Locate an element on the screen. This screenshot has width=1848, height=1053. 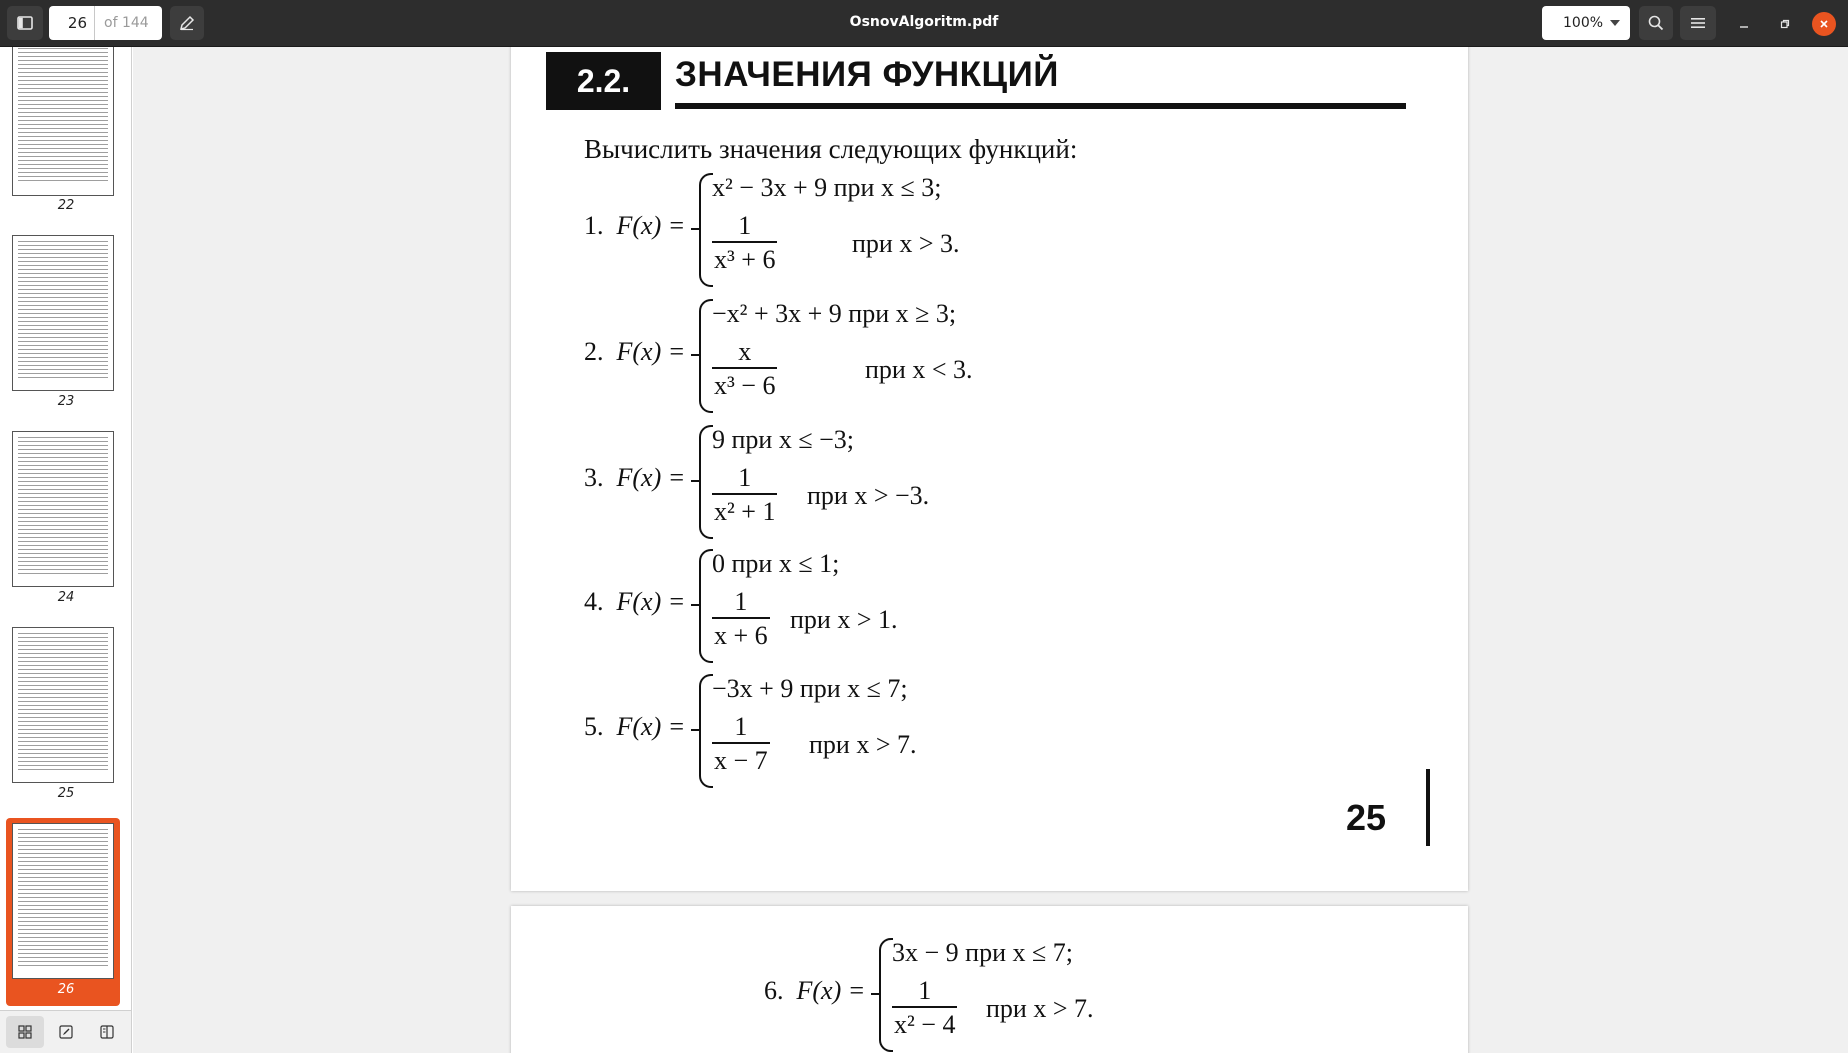
maximize-button is located at coordinates (1785, 24).